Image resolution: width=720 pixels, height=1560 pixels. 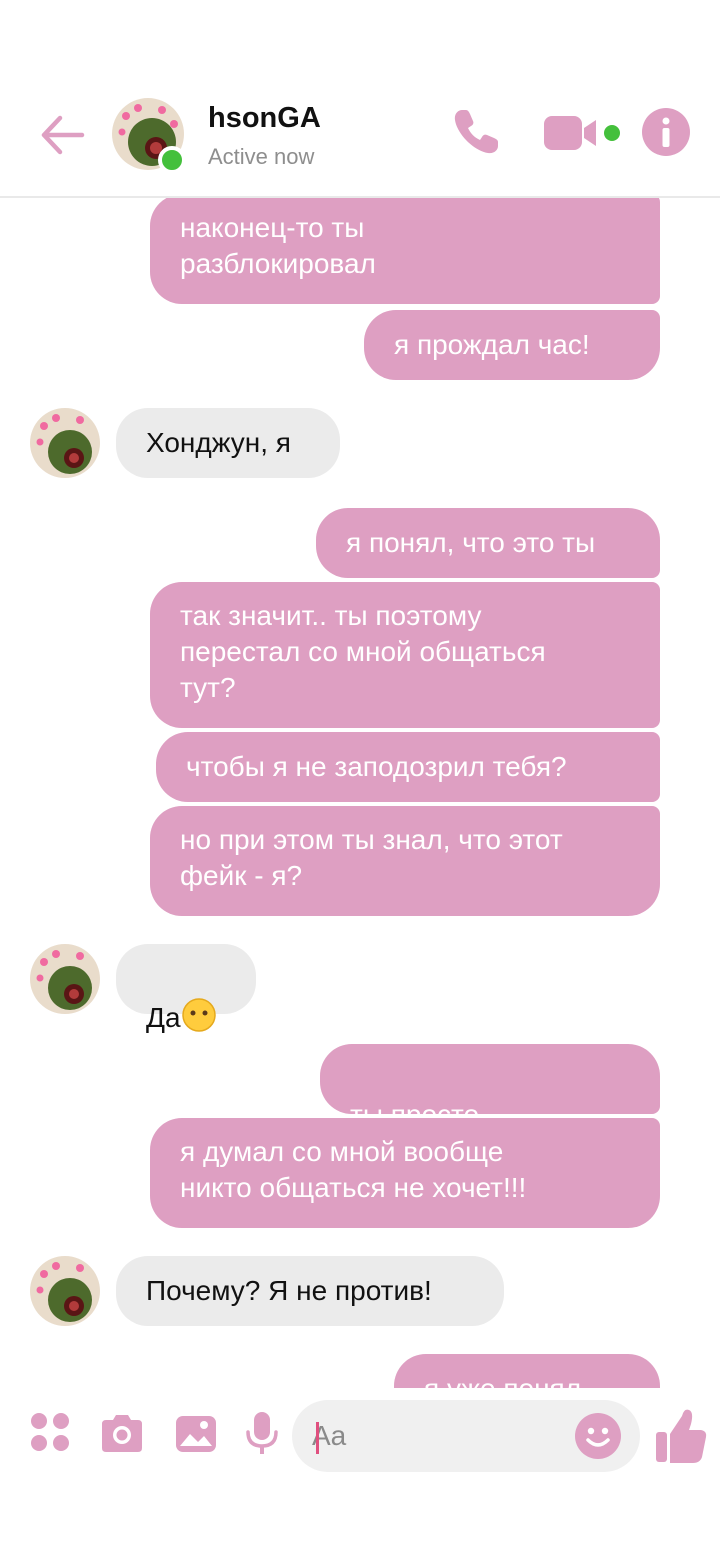 I want to click on message-input, so click(x=437, y=1436).